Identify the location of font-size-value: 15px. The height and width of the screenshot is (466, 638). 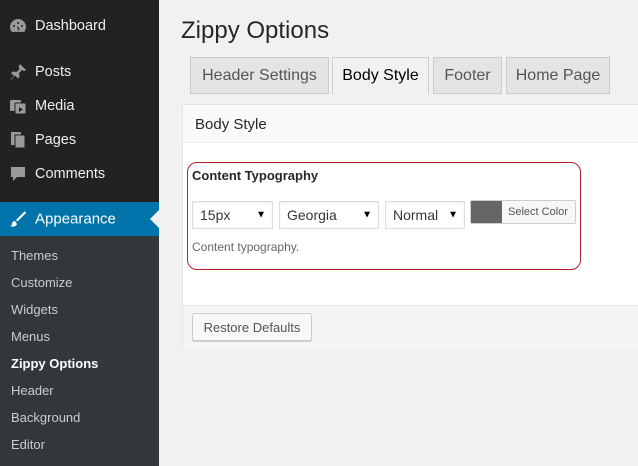
(215, 215).